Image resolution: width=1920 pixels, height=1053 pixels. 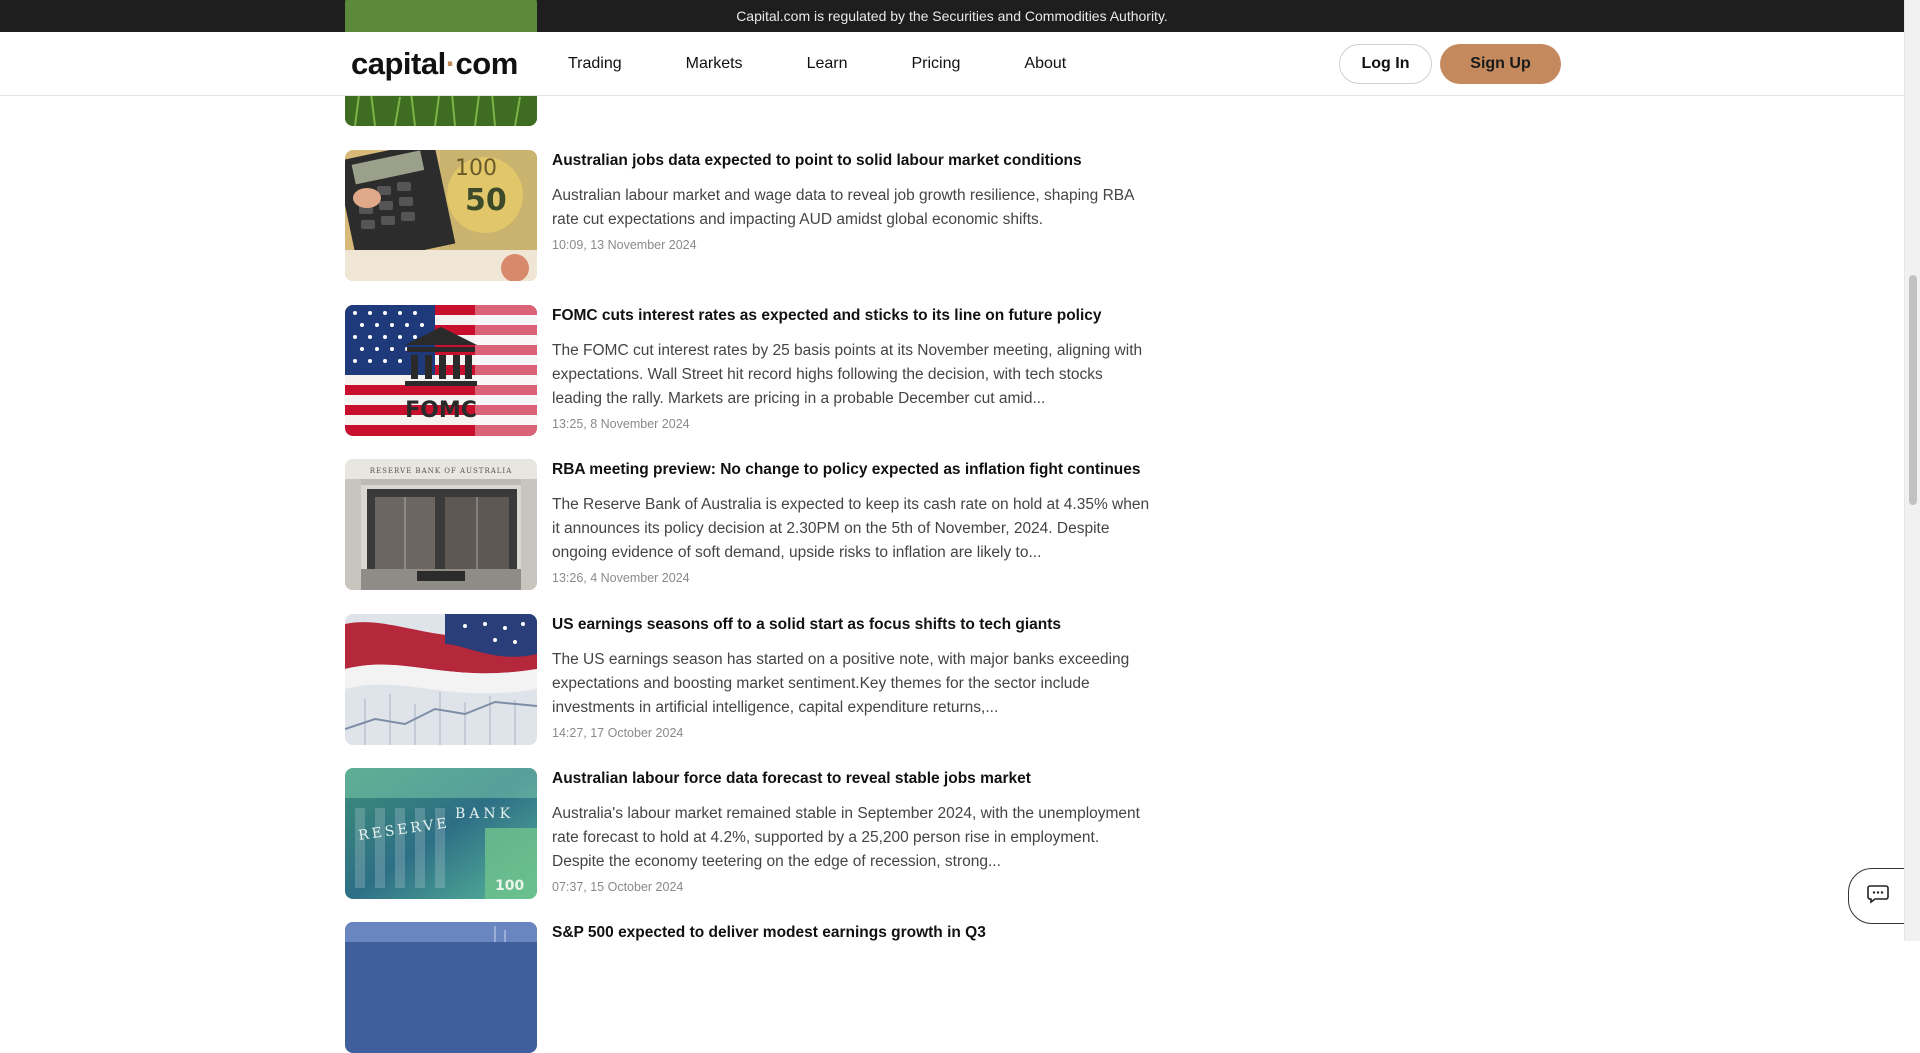 I want to click on svg-text: BANK, so click(x=484, y=814).